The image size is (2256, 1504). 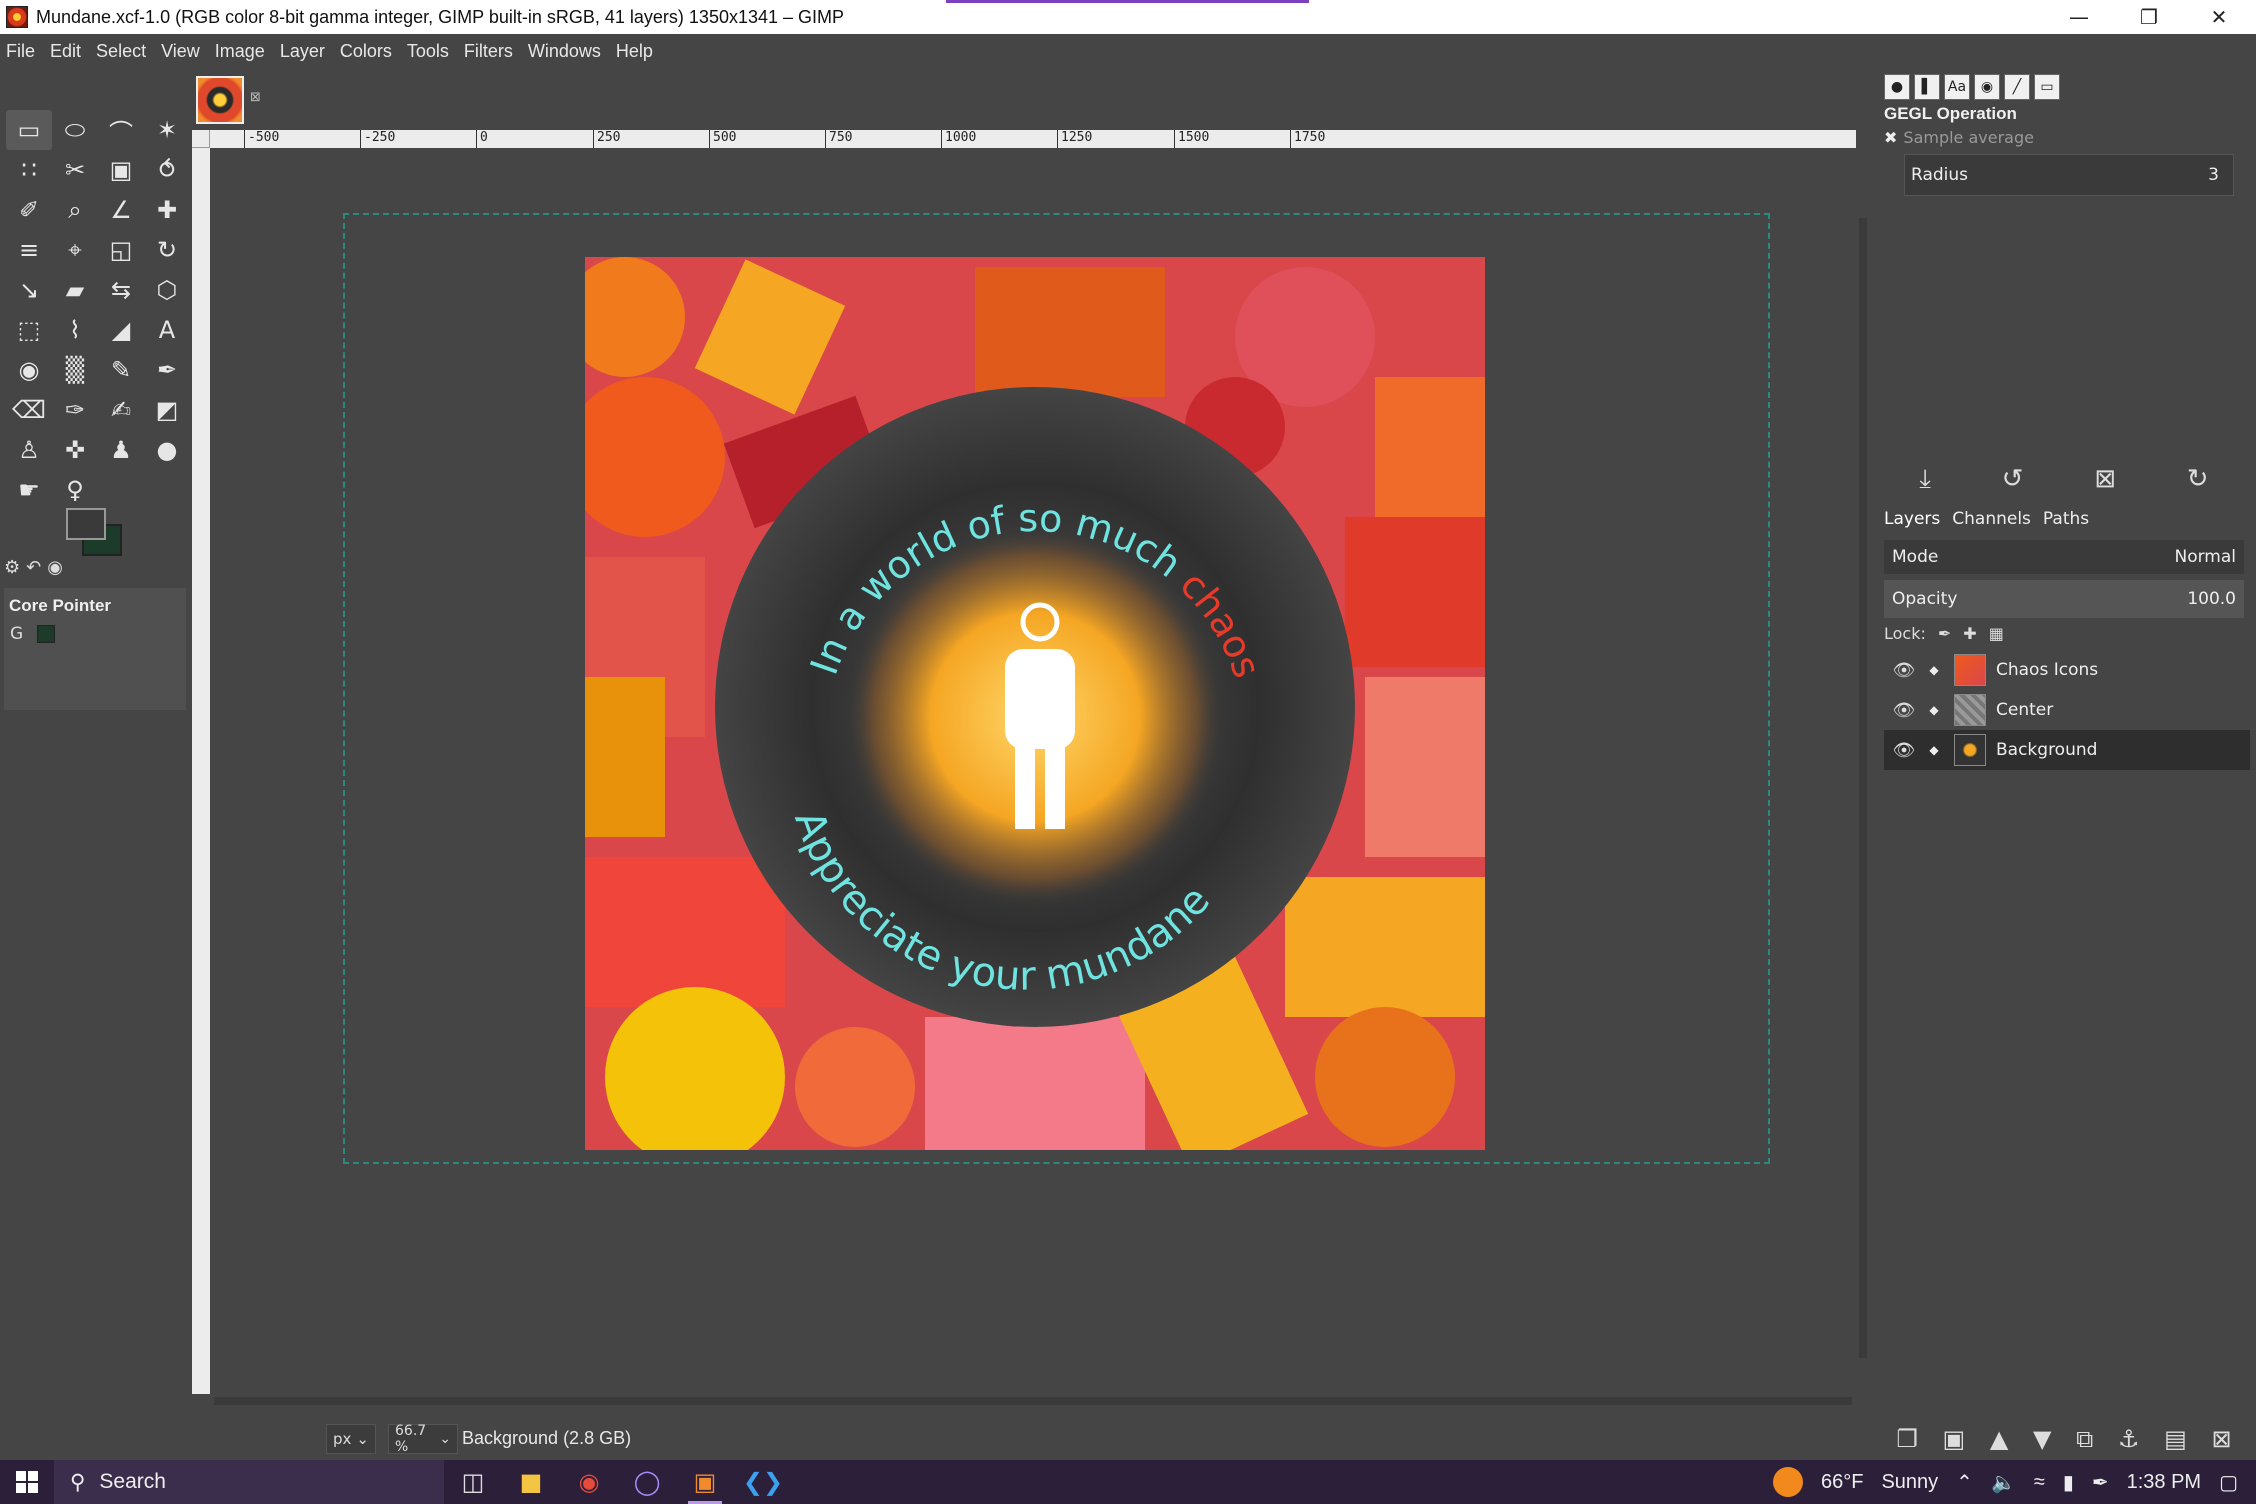 I want to click on menu-select: Select, so click(x=121, y=51).